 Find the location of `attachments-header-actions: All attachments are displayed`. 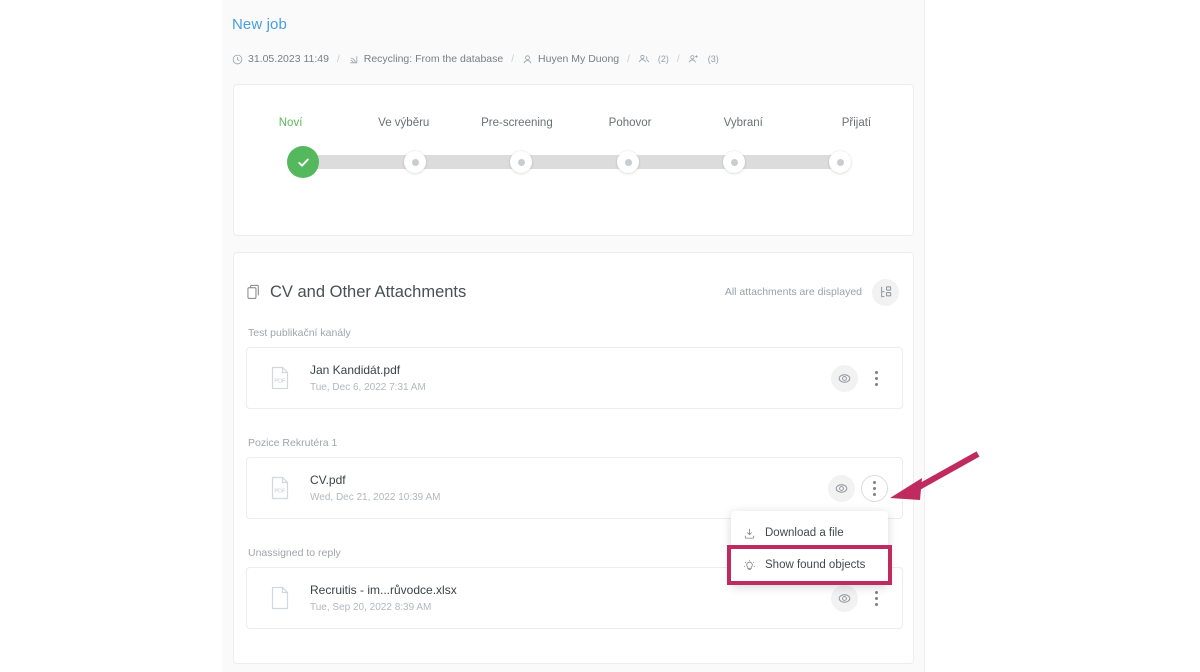

attachments-header-actions: All attachments are displayed is located at coordinates (811, 292).